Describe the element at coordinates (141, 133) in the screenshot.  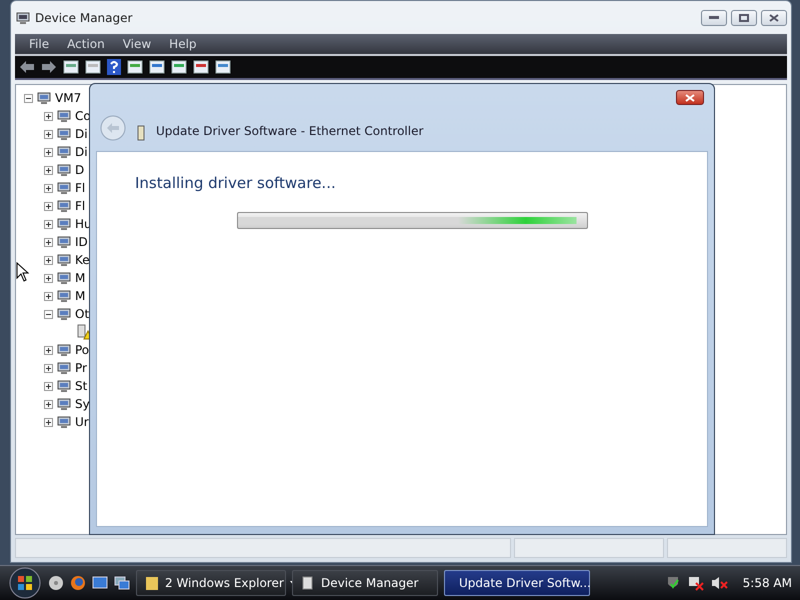
I see `network-adapter-icon` at that location.